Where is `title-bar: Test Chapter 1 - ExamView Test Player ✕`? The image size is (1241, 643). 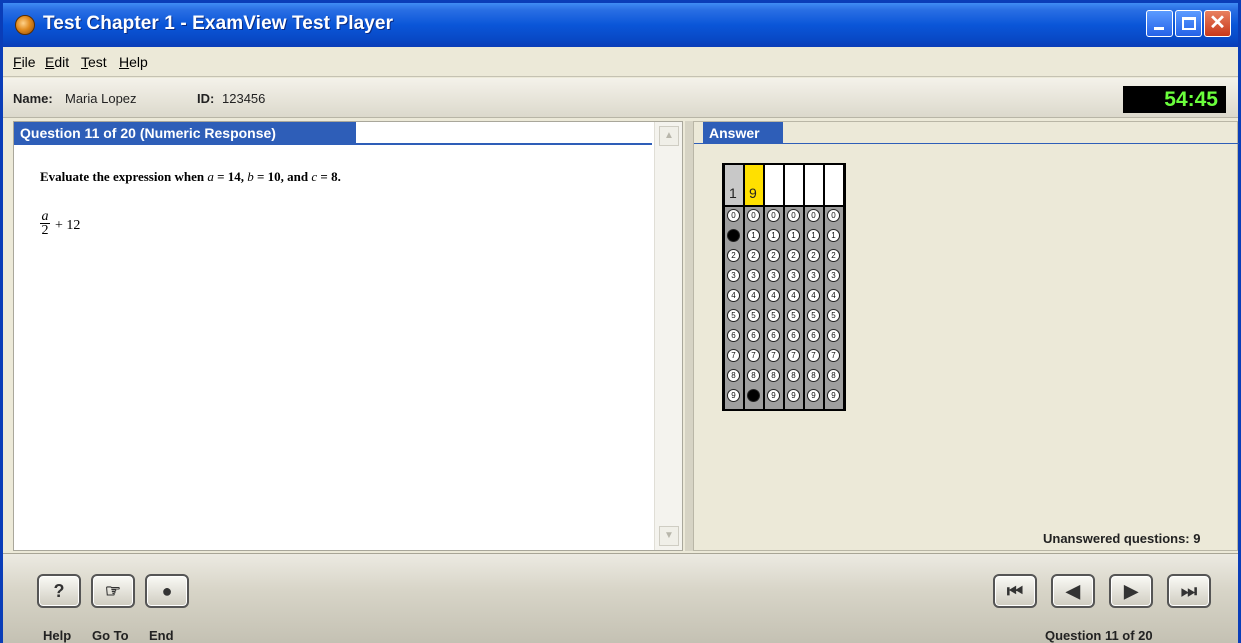
title-bar: Test Chapter 1 - ExamView Test Player ✕ is located at coordinates (620, 25).